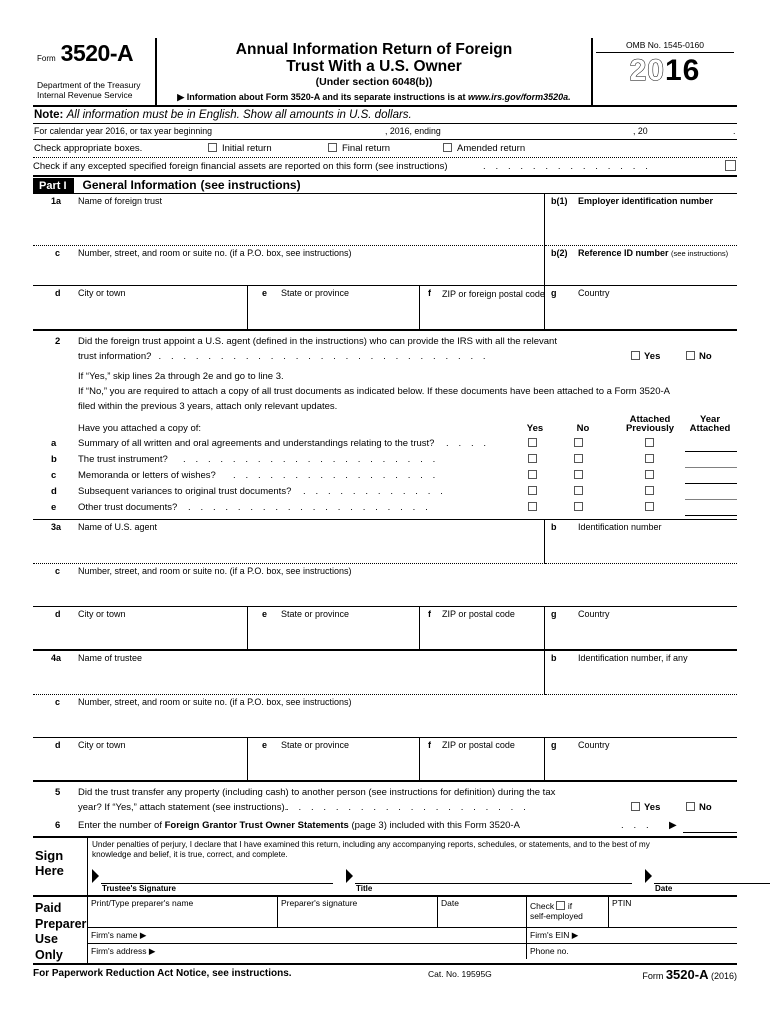 The height and width of the screenshot is (1024, 770). What do you see at coordinates (447, 147) in the screenshot?
I see `amended-return-checkbox` at bounding box center [447, 147].